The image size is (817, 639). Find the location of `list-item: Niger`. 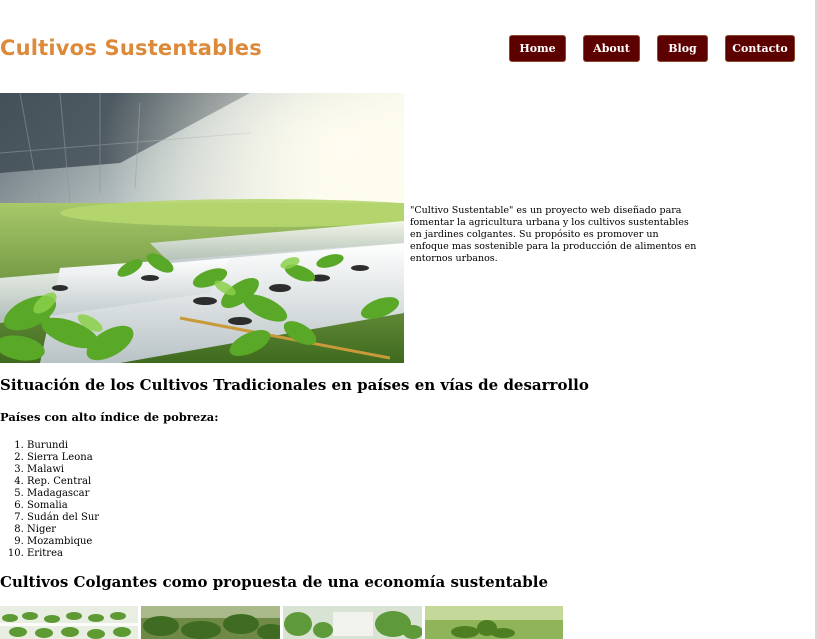

list-item: Niger is located at coordinates (63, 530).